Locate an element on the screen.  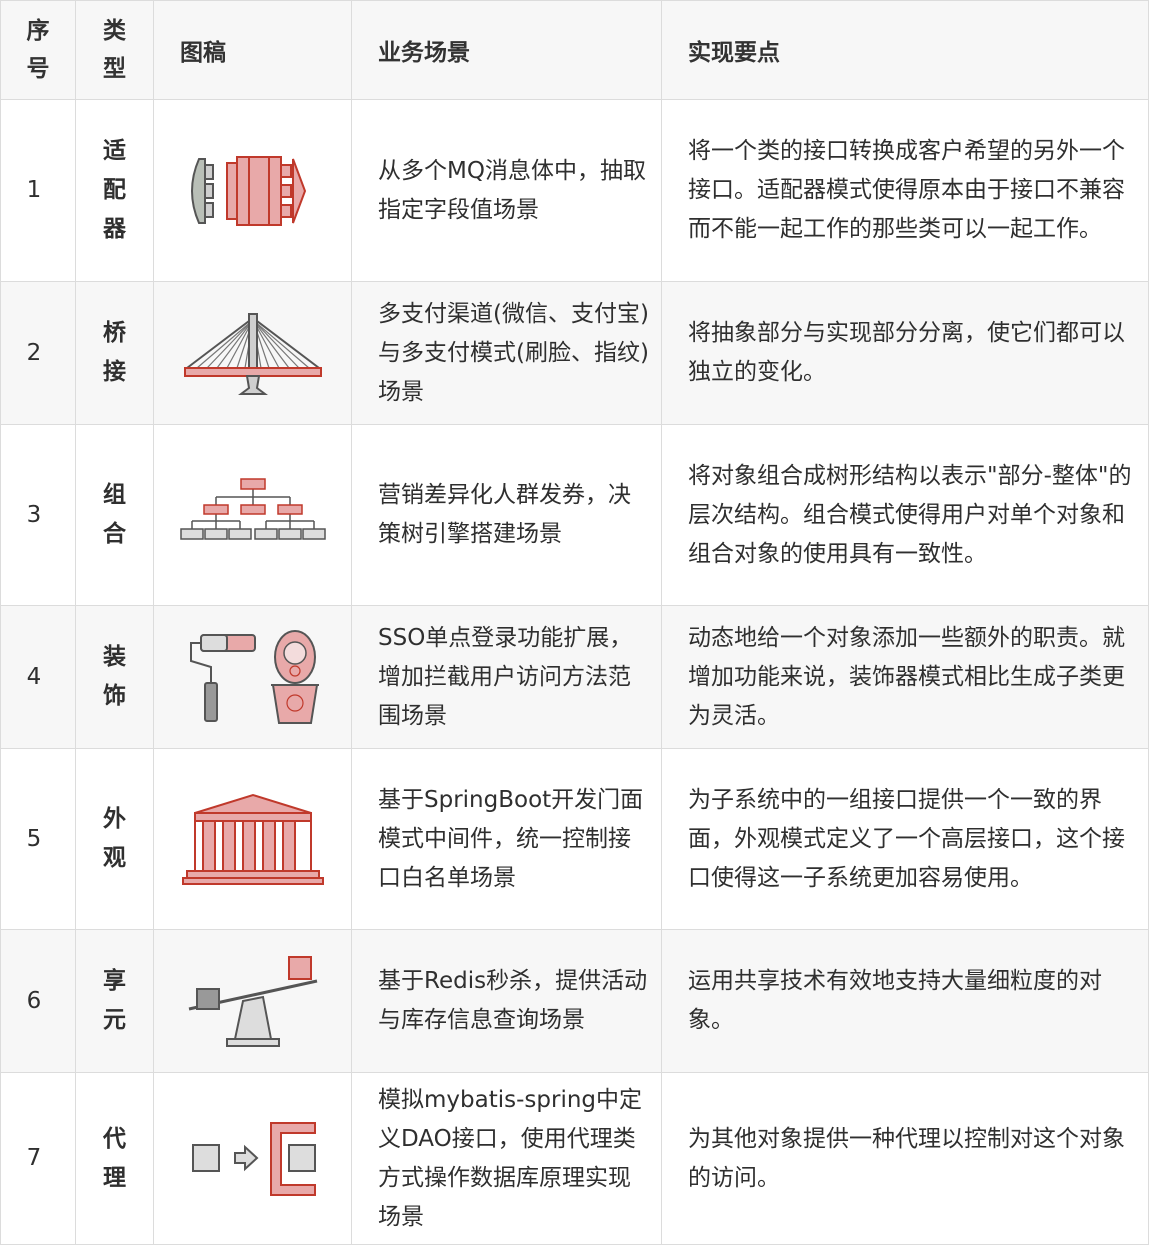
header-icon: 图稿 is located at coordinates (252, 50).